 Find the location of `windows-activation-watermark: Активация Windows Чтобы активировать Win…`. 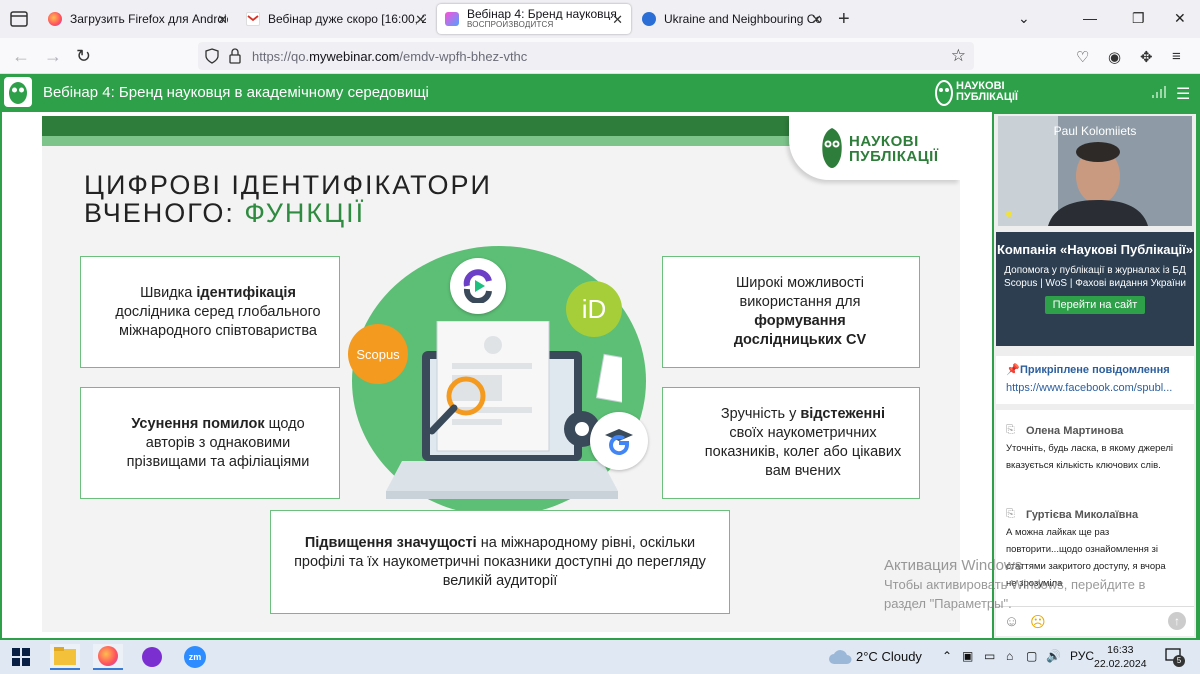

windows-activation-watermark: Активация Windows Чтобы активировать Win… is located at coordinates (1014, 584).